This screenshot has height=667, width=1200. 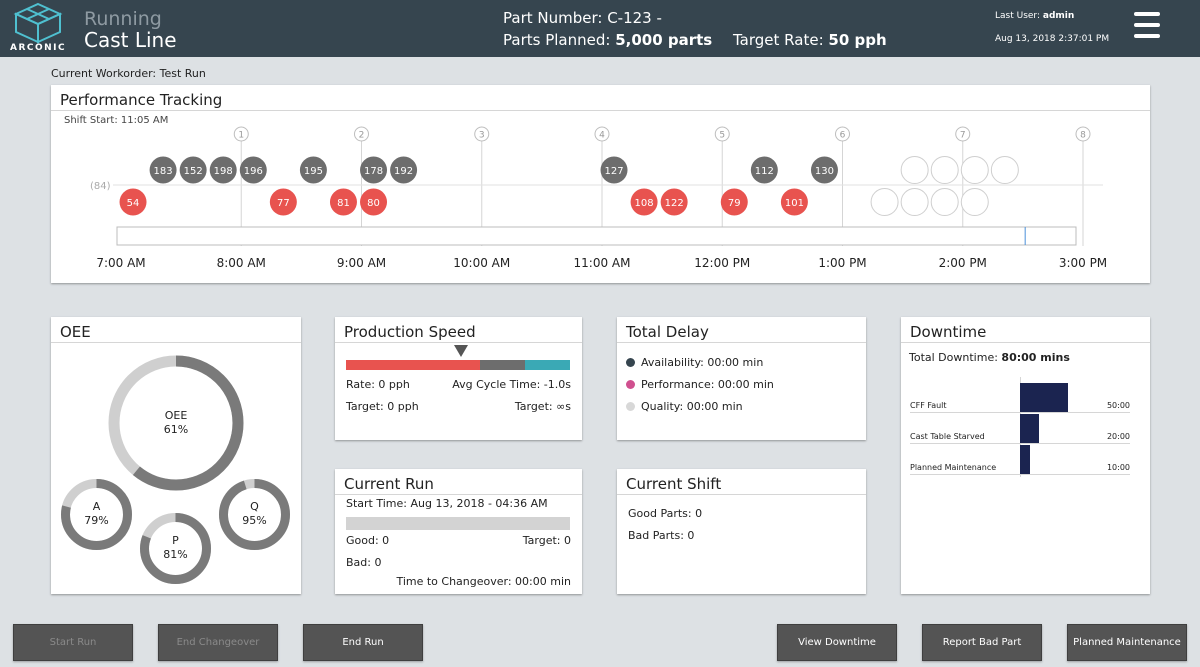 What do you see at coordinates (482, 263) in the screenshot?
I see `time-axis-label: 10:00 AM` at bounding box center [482, 263].